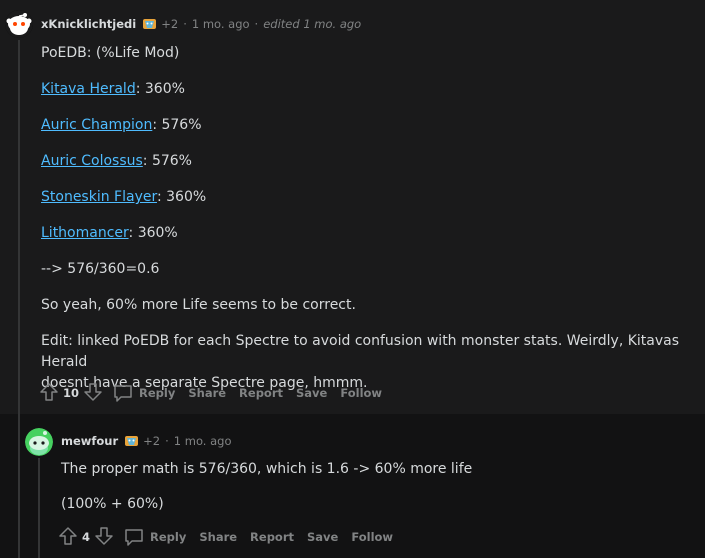 Image resolution: width=705 pixels, height=558 pixels. What do you see at coordinates (371, 161) in the screenshot?
I see `spectre-entry: Auric Colossus: 576%` at bounding box center [371, 161].